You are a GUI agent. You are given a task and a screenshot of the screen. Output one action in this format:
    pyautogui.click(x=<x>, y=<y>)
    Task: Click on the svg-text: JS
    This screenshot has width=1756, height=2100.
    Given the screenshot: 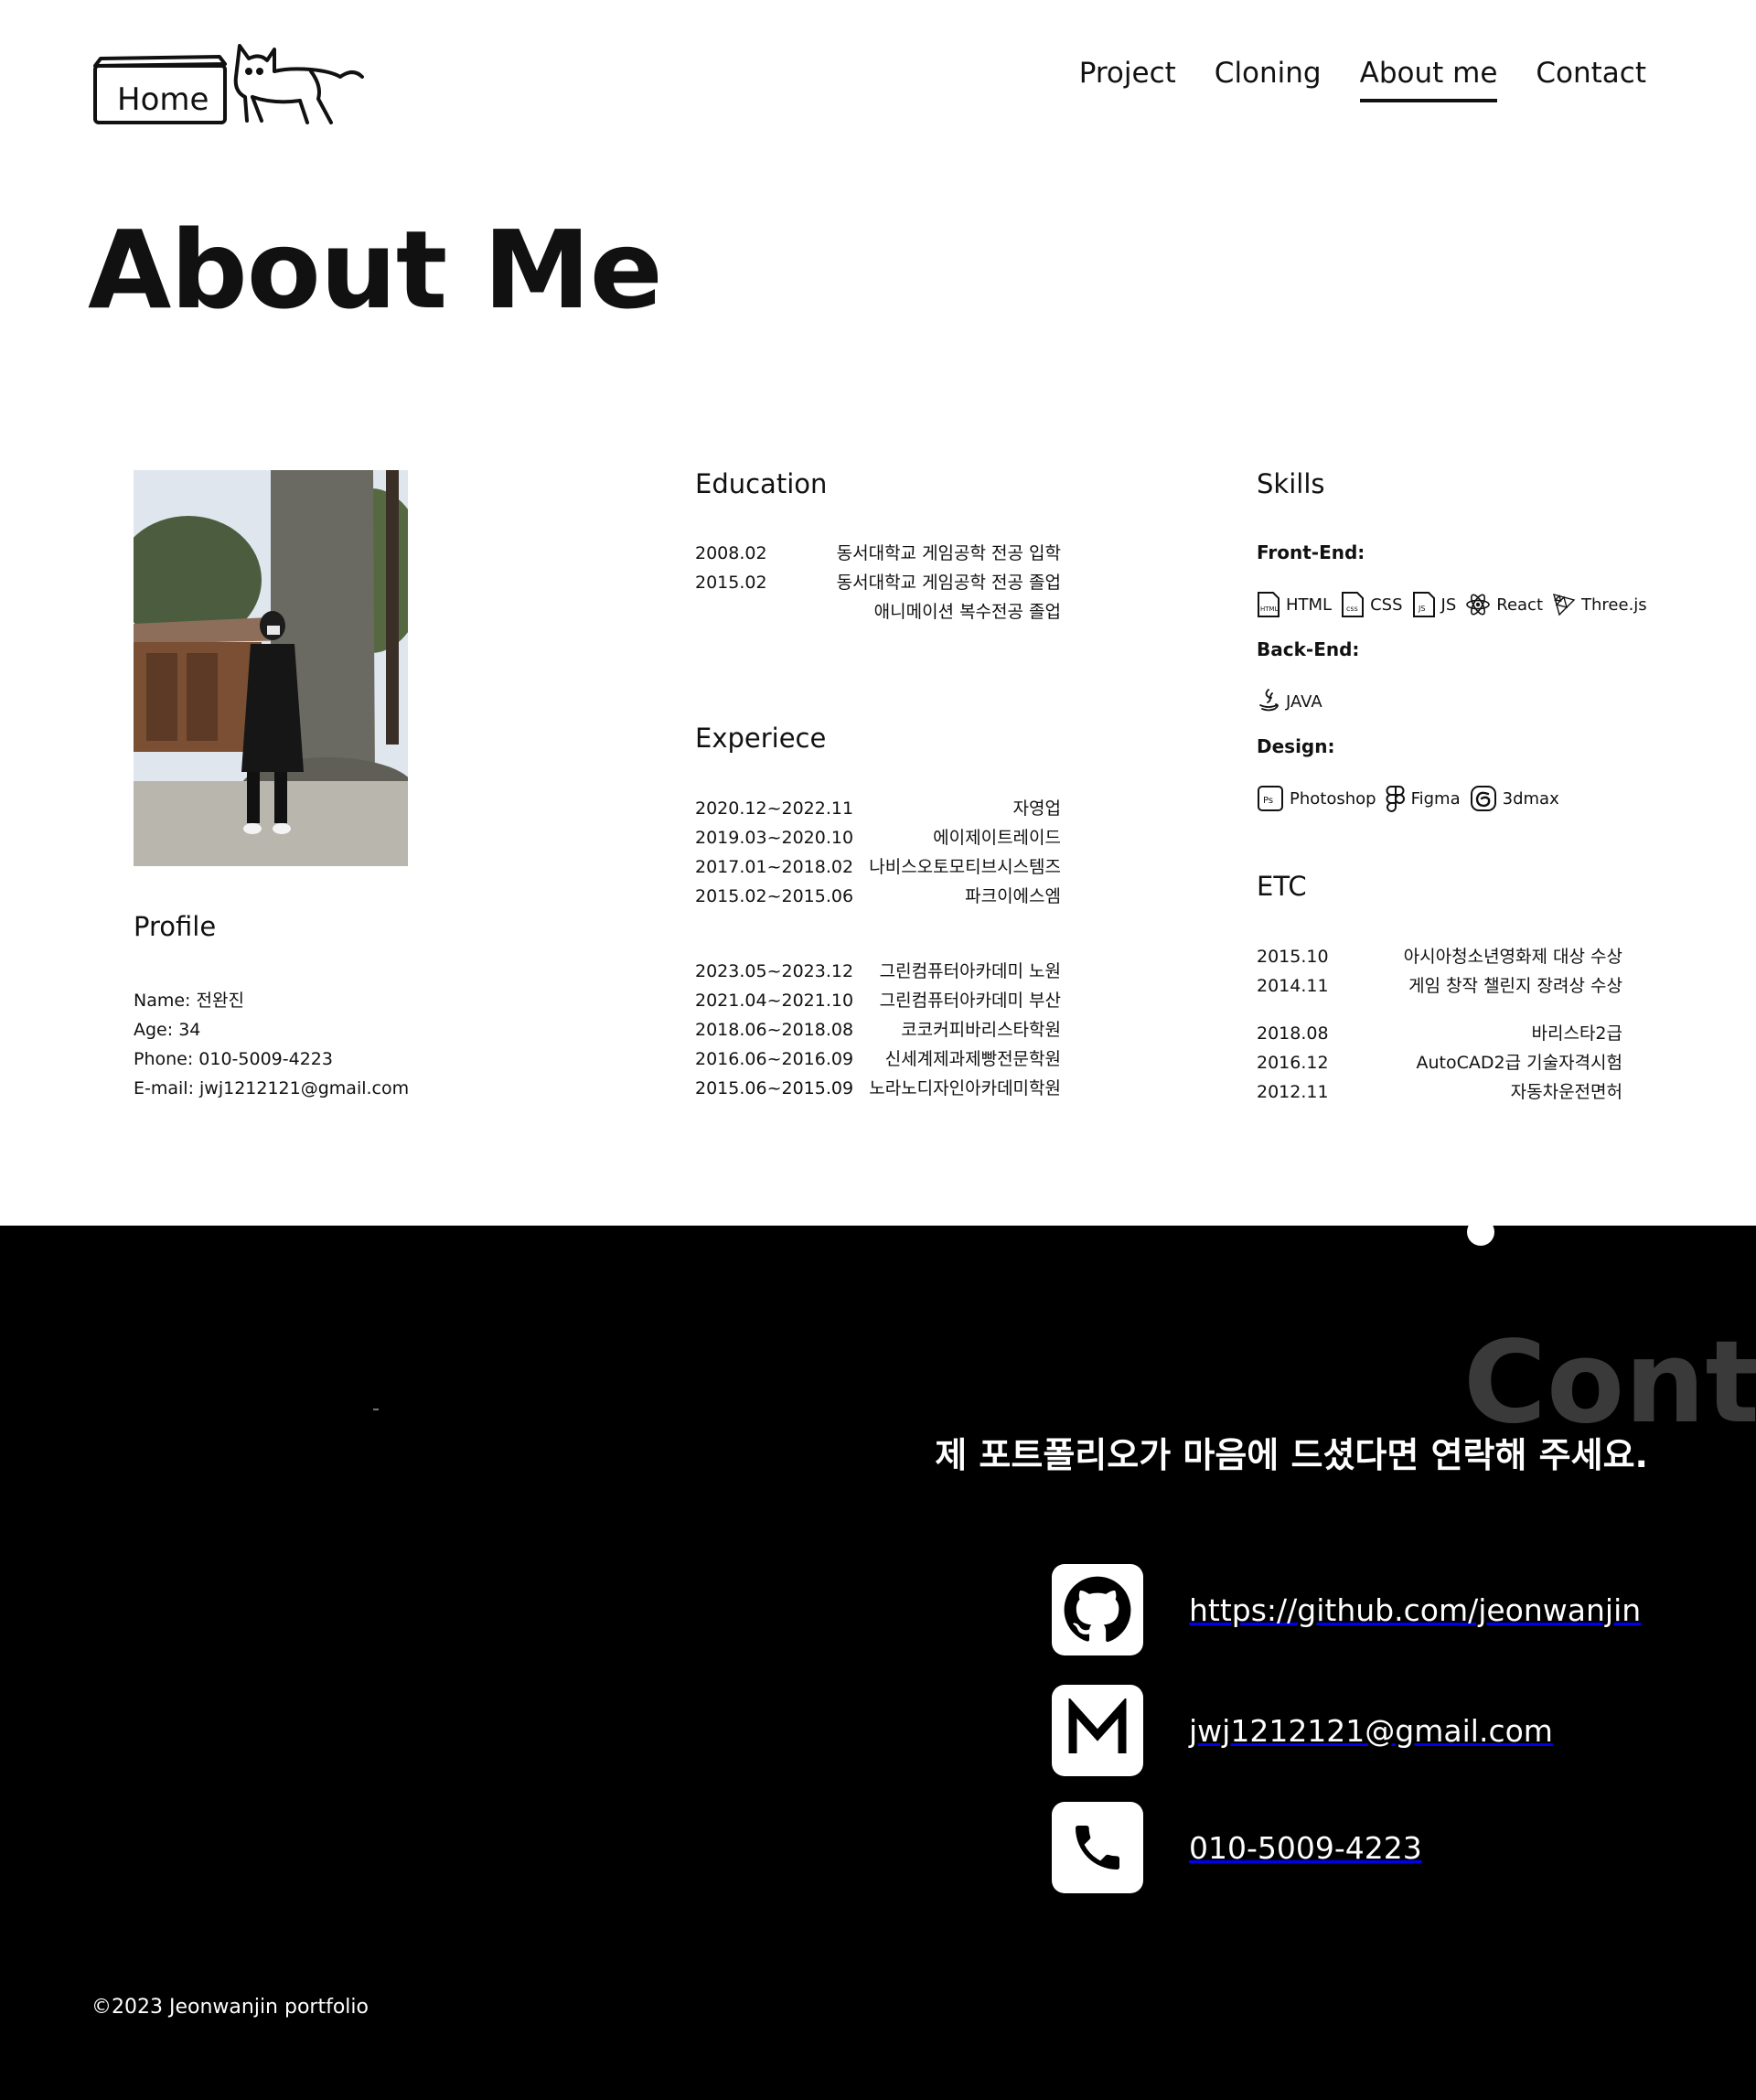 What is the action you would take?
    pyautogui.click(x=1421, y=609)
    